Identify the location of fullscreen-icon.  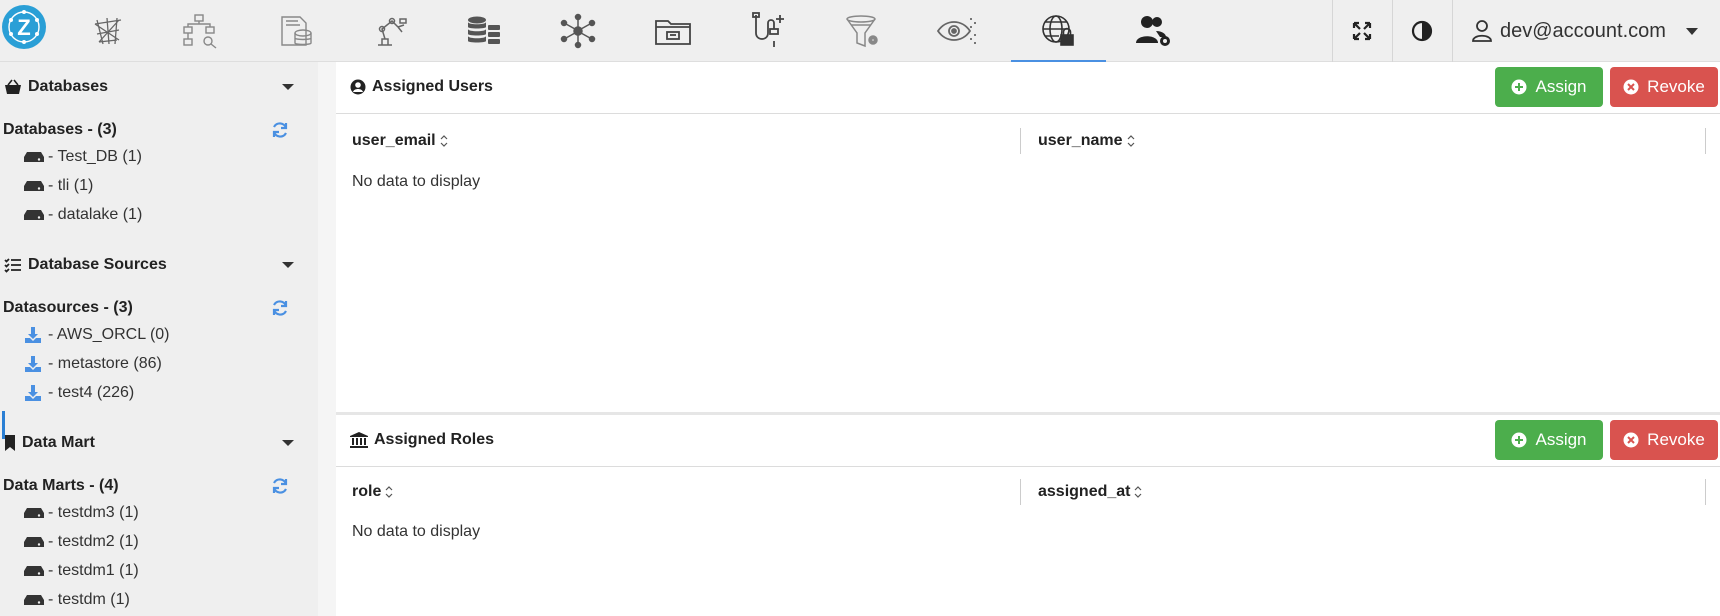
(1362, 31).